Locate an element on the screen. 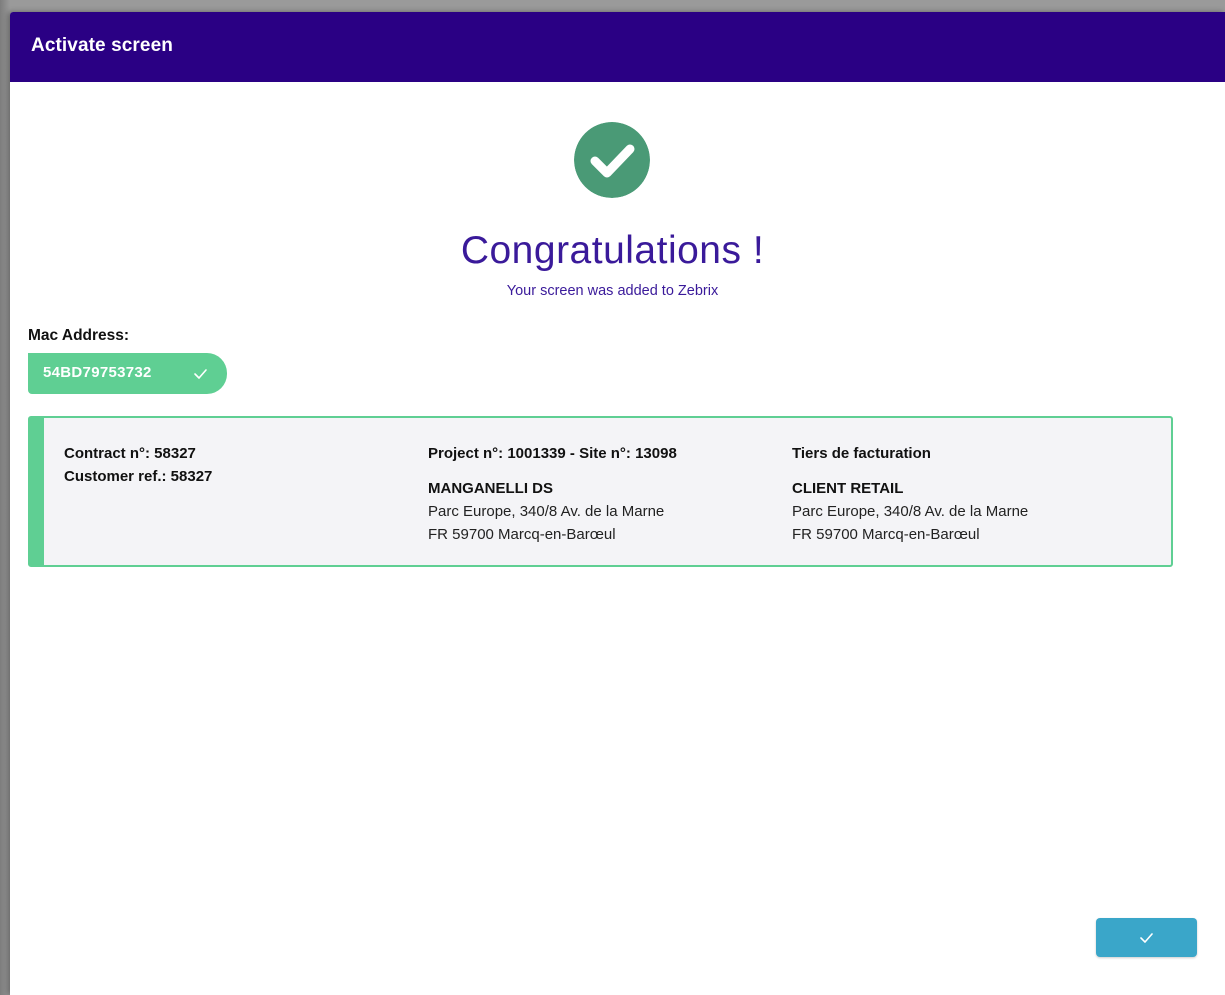 This screenshot has width=1225, height=995. dialog-header: Activate screen is located at coordinates (617, 47).